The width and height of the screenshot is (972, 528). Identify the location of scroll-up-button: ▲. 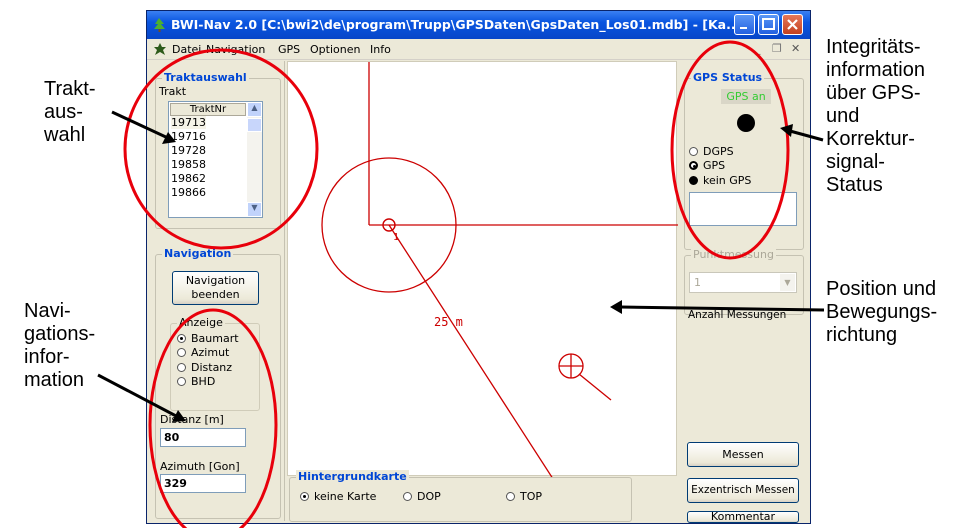
(254, 109).